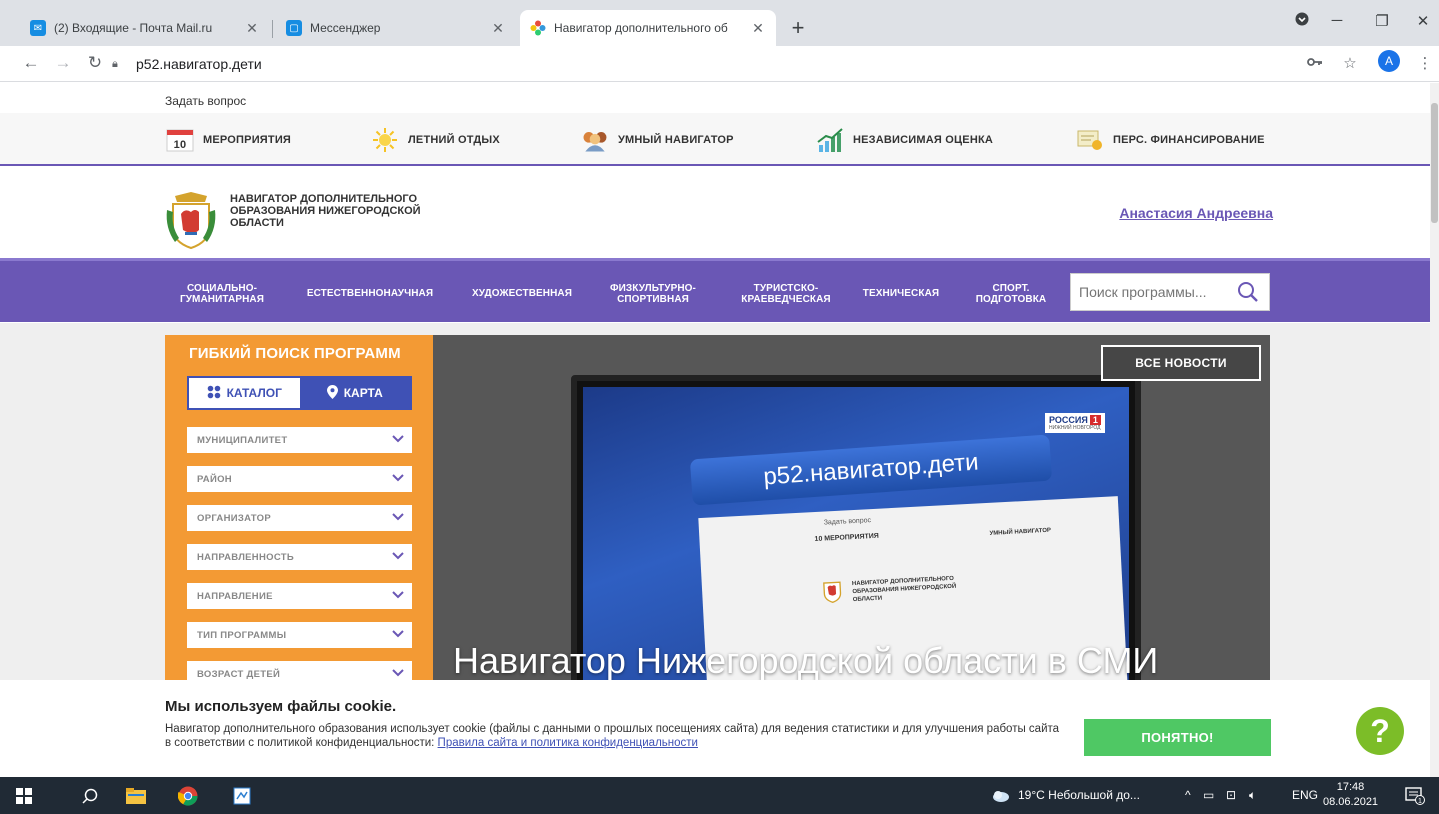 The image size is (1439, 814). I want to click on category-social: СОЦИАЛЬНО-ГУМАНИТАРНАЯ, so click(222, 294).